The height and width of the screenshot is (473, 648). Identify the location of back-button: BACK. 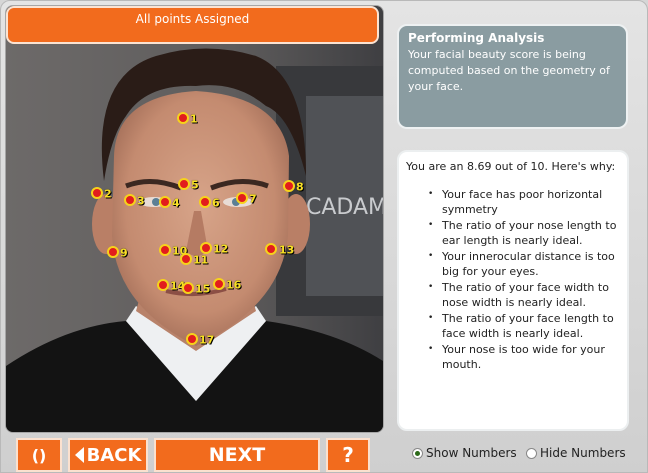
(108, 455).